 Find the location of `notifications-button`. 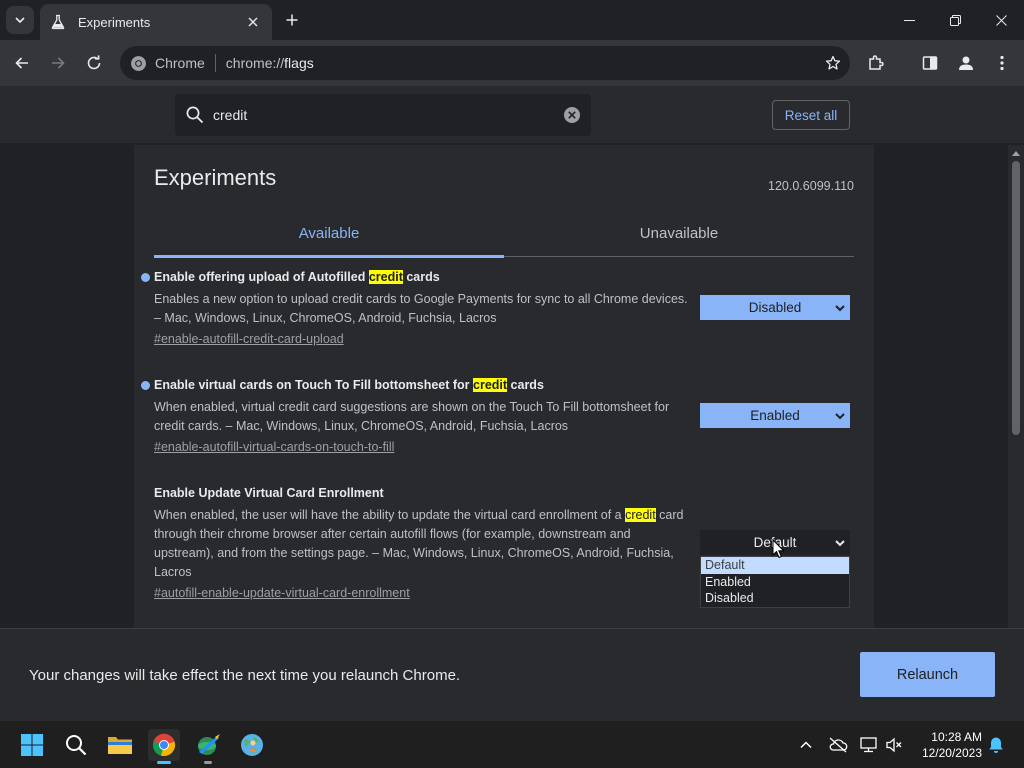

notifications-button is located at coordinates (996, 745).